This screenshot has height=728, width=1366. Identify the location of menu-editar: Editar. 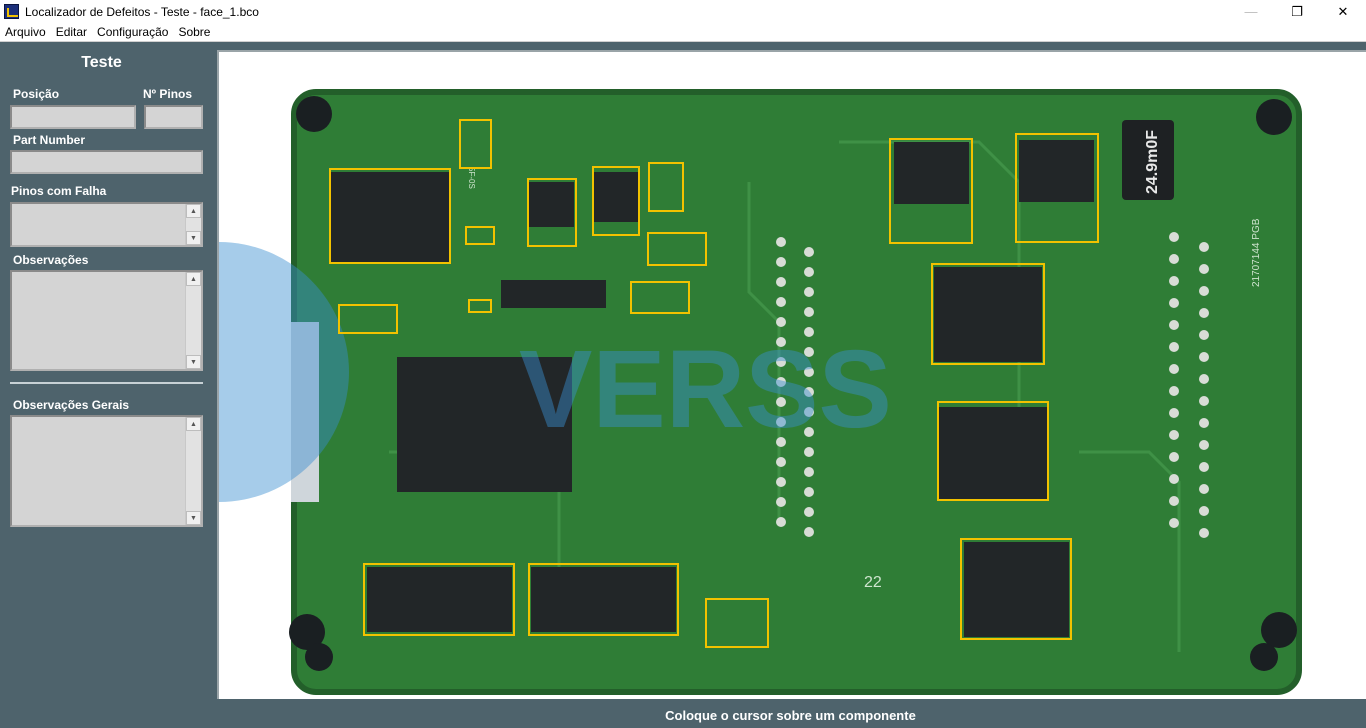
(71, 32).